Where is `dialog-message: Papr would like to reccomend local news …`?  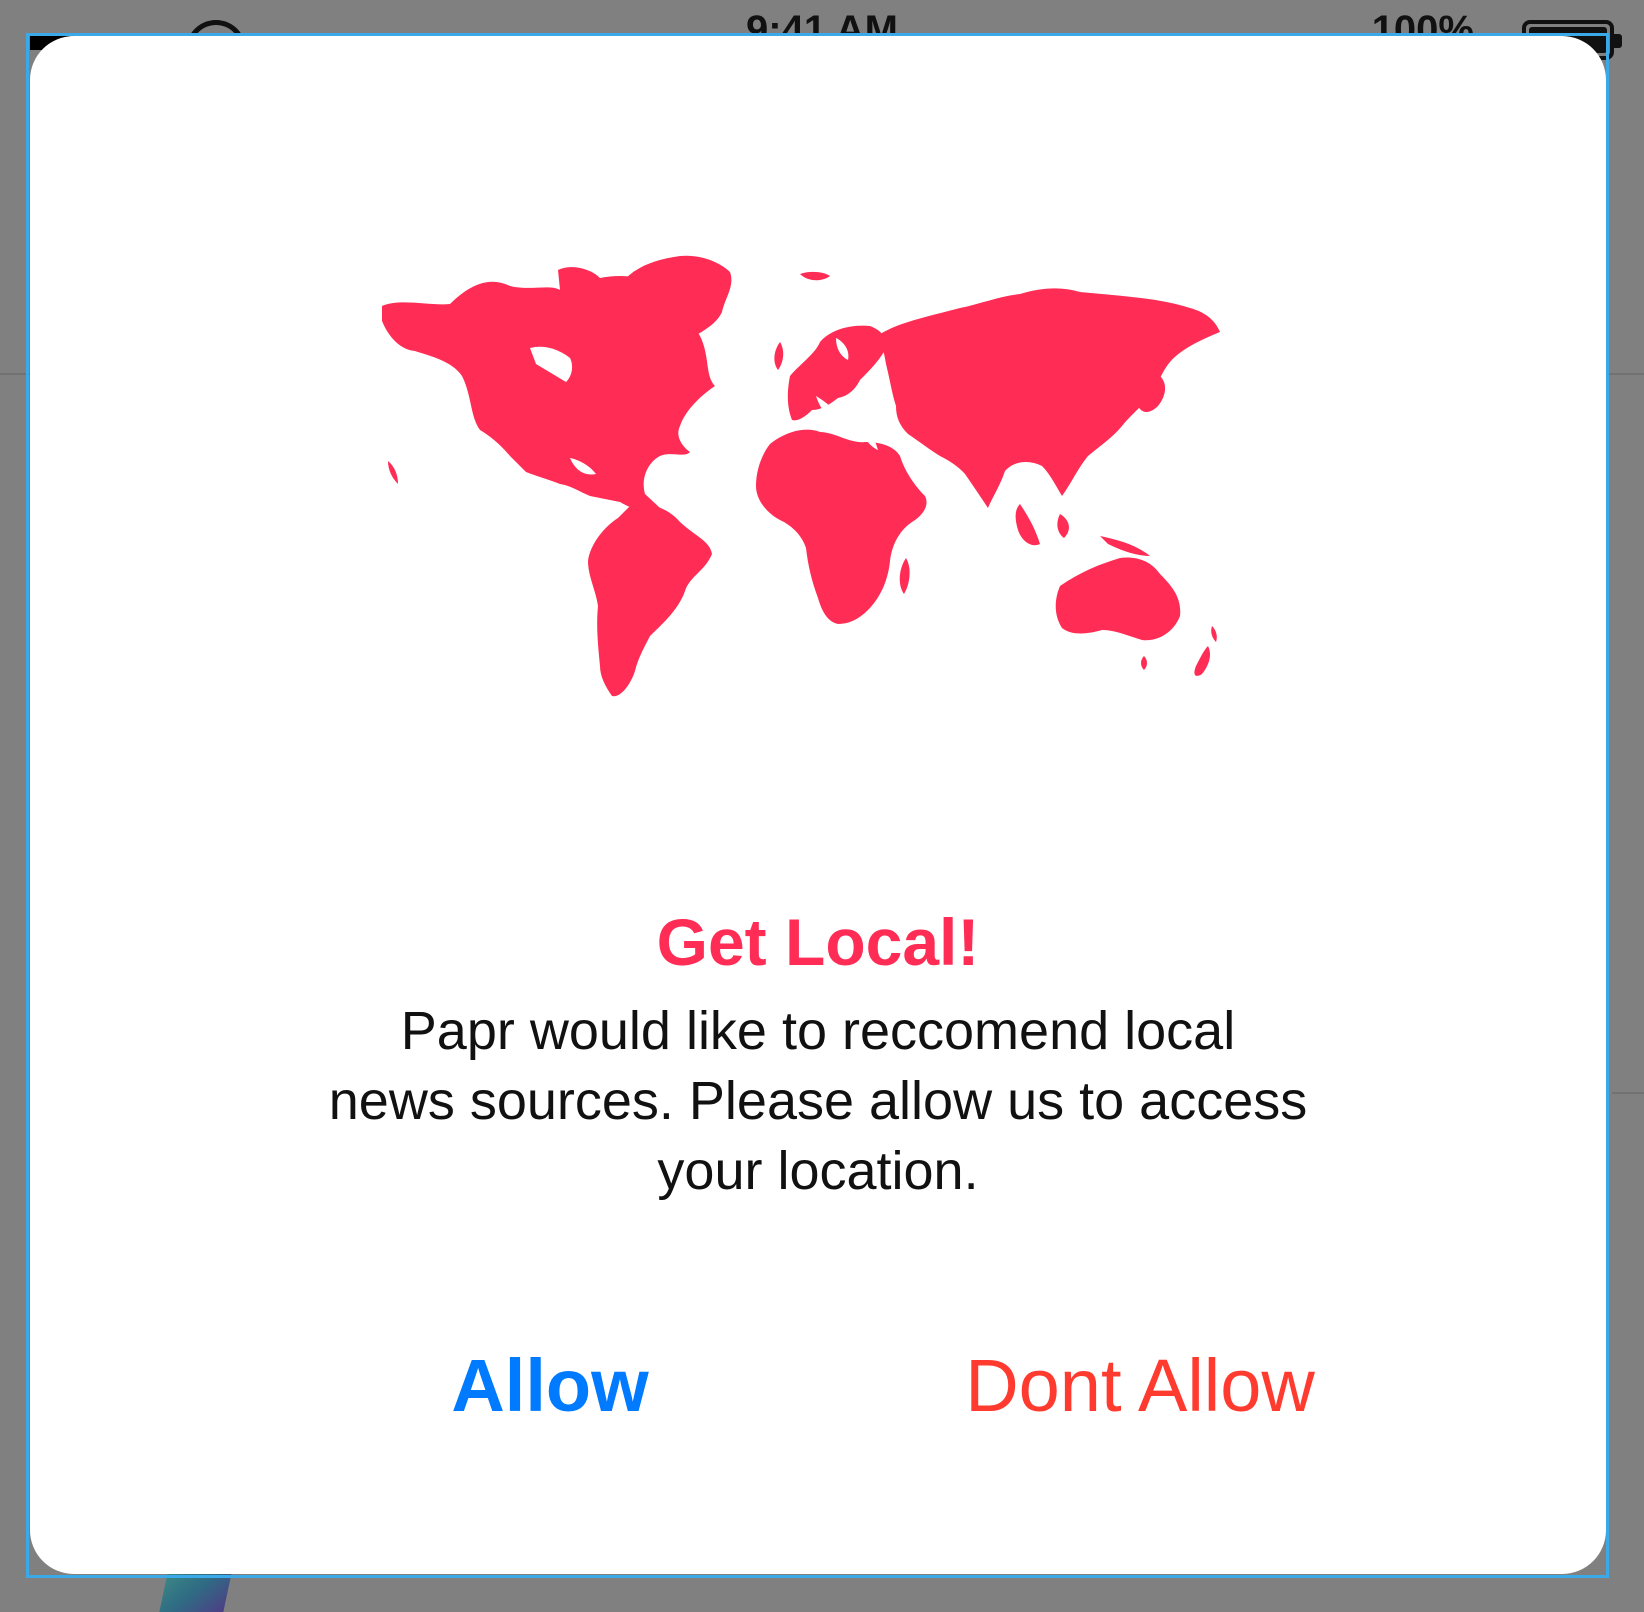
dialog-message: Papr would like to reccomend local news … is located at coordinates (818, 1101).